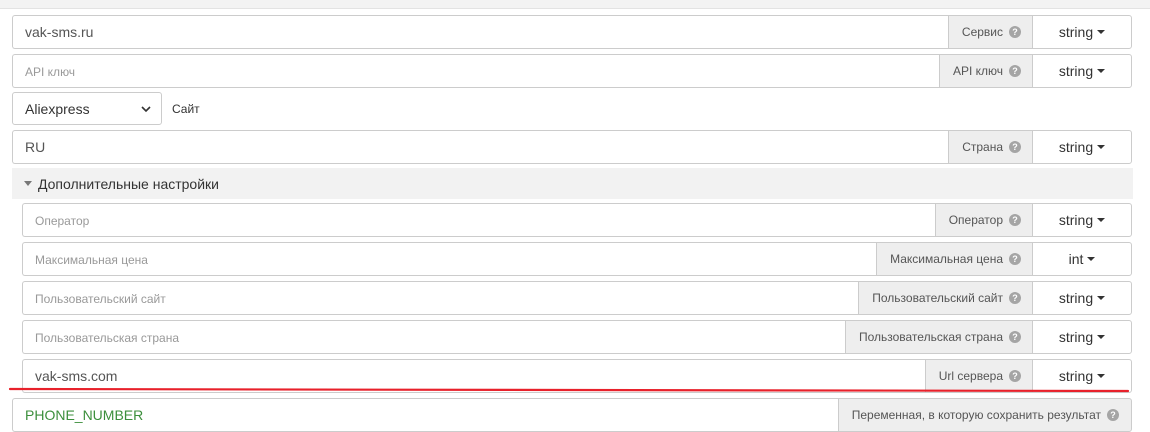 The height and width of the screenshot is (432, 1150). Describe the element at coordinates (480, 147) in the screenshot. I see `country-input` at that location.